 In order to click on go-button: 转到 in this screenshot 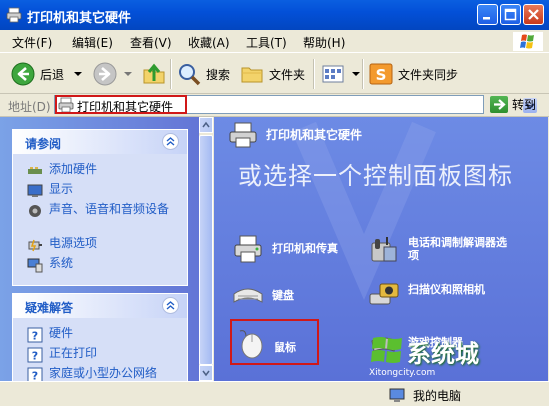, I will do `click(513, 104)`.